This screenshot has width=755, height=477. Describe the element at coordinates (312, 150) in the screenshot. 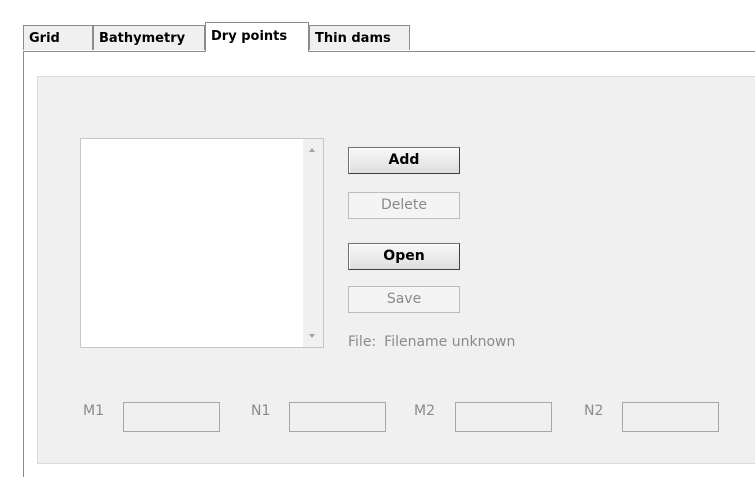

I see `scroll-up-arrow-icon` at that location.